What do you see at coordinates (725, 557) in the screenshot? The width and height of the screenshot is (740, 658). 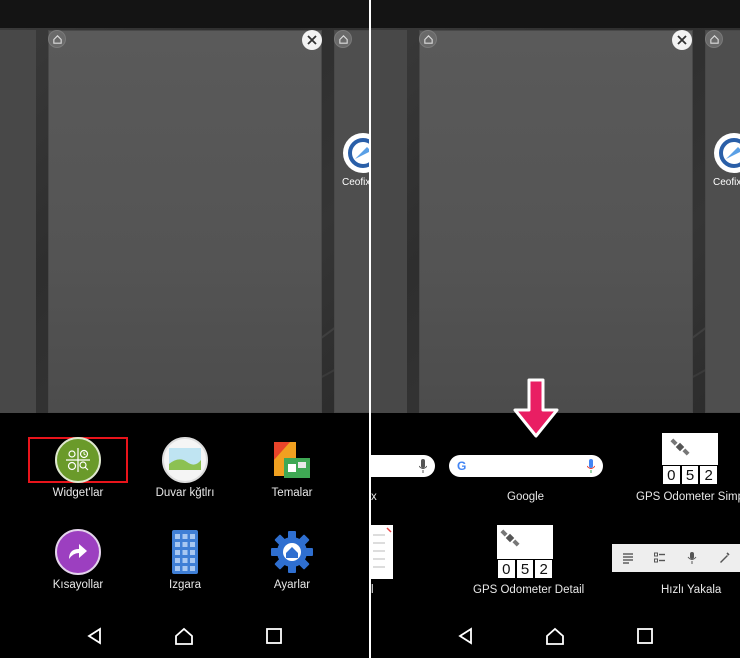 I see `pen-icon` at bounding box center [725, 557].